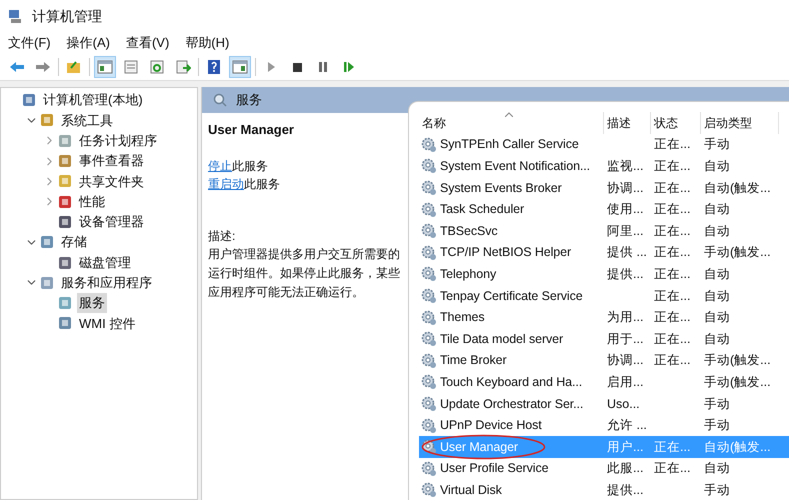 The height and width of the screenshot is (500, 789). Describe the element at coordinates (74, 242) in the screenshot. I see `tree-item: 存储` at that location.